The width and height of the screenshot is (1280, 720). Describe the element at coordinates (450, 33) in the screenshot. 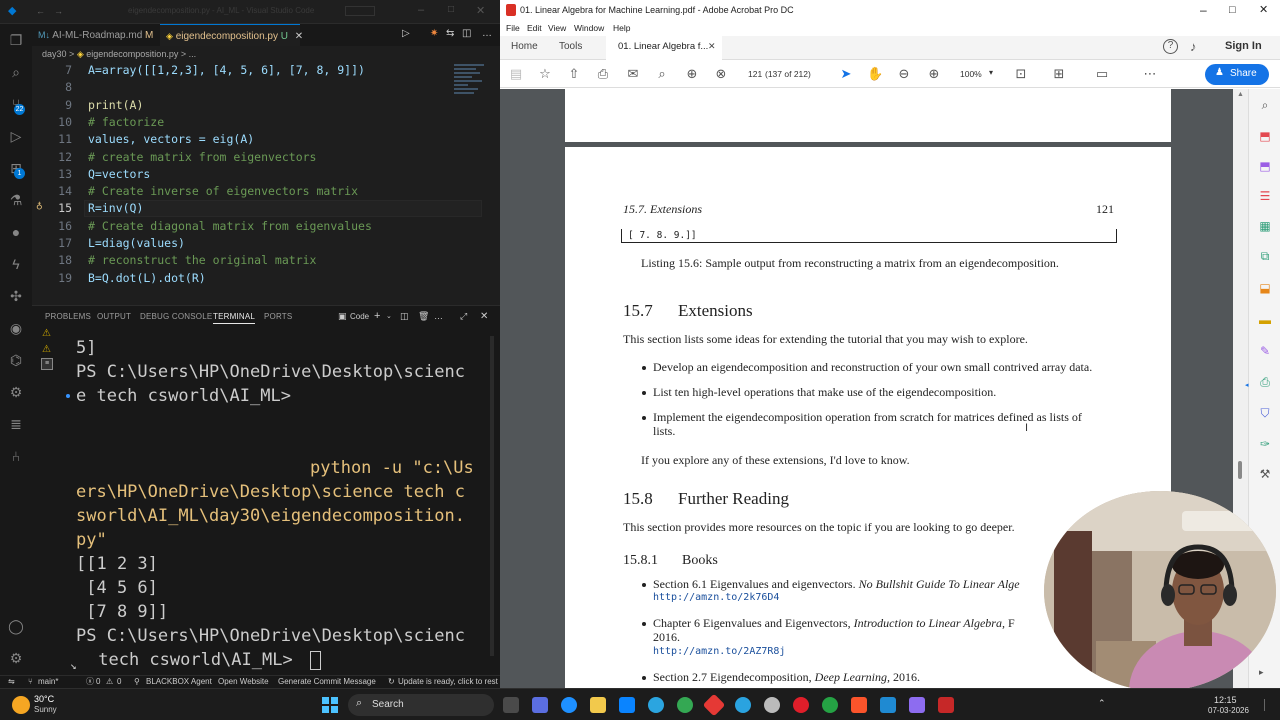

I see `compare-icon: ⇆` at that location.